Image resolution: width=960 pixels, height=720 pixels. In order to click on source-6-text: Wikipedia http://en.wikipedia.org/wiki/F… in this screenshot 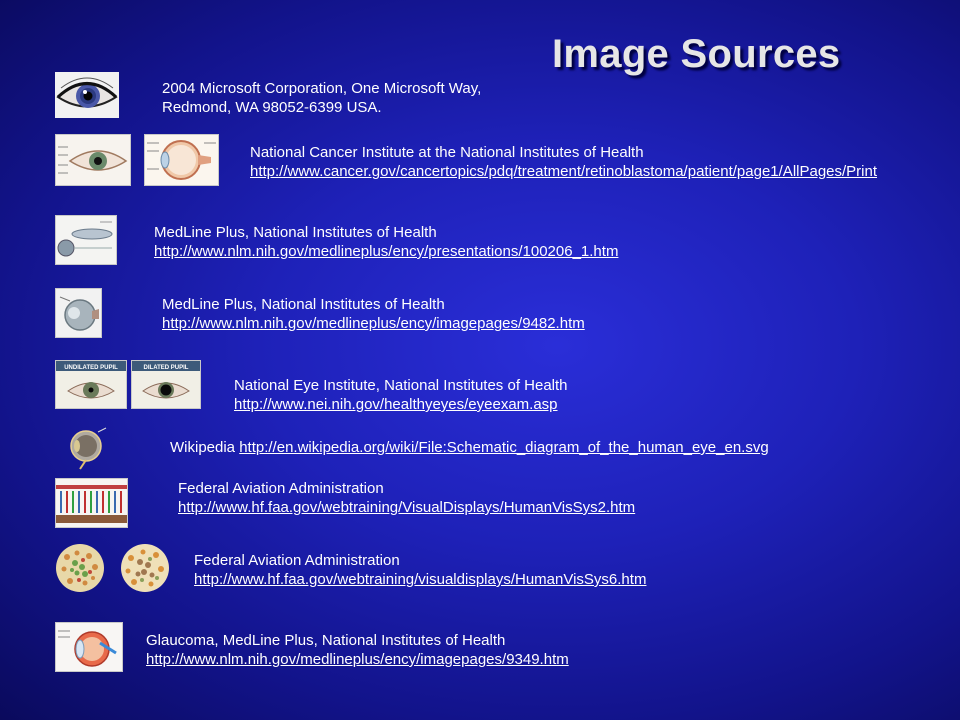, I will do `click(469, 447)`.